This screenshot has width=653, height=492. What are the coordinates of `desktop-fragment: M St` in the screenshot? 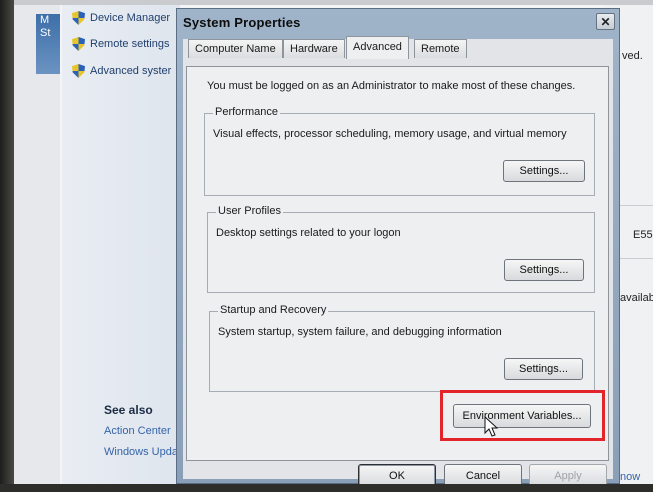 It's located at (48, 44).